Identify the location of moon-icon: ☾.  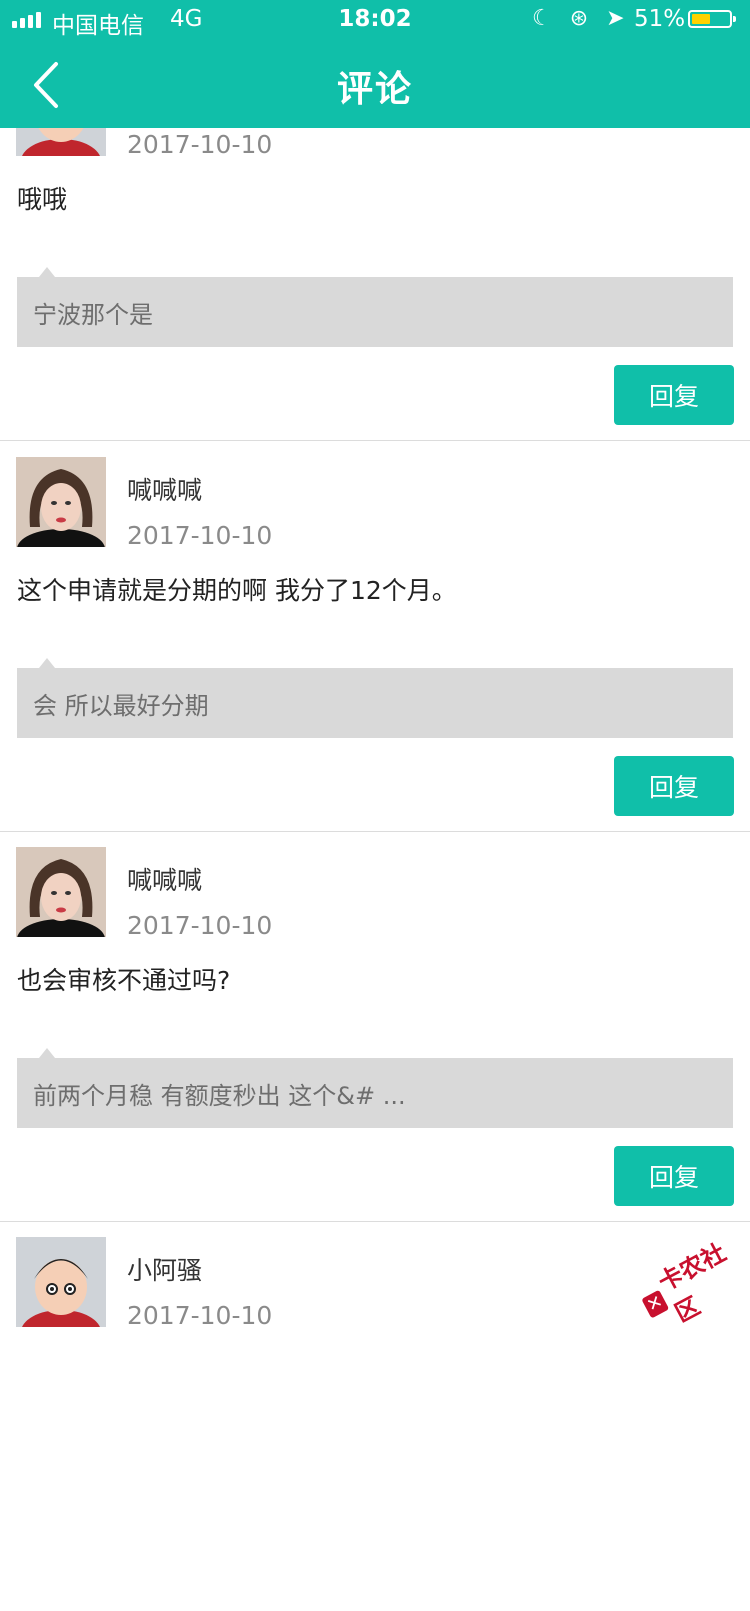
(542, 18).